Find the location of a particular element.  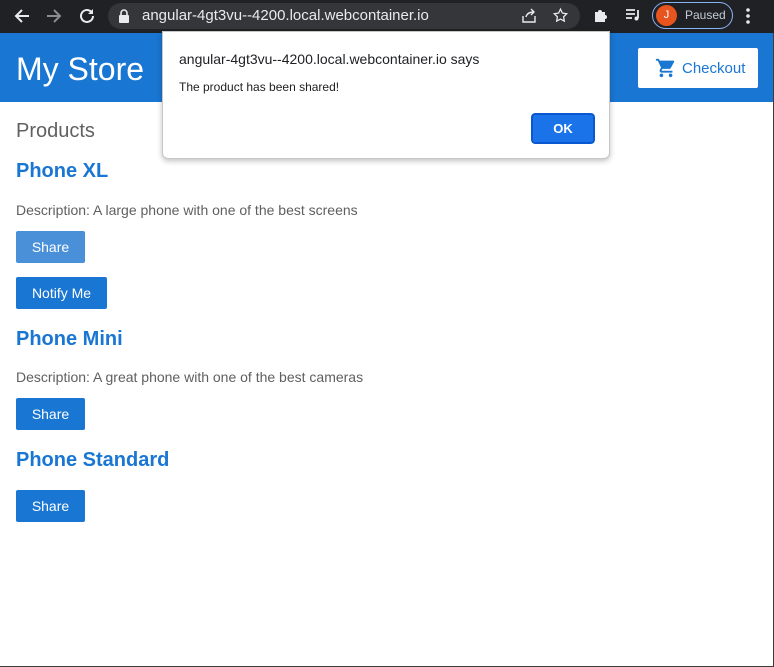

dialog-message: The product has been shared! is located at coordinates (259, 87).